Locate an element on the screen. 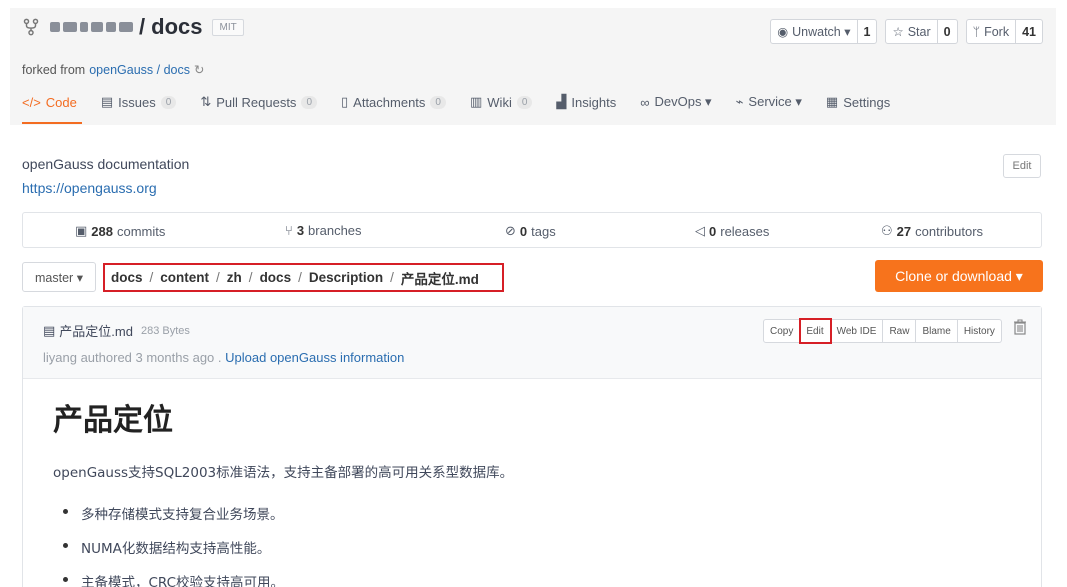 The width and height of the screenshot is (1067, 587). edit-description-button: Edit is located at coordinates (1022, 166).